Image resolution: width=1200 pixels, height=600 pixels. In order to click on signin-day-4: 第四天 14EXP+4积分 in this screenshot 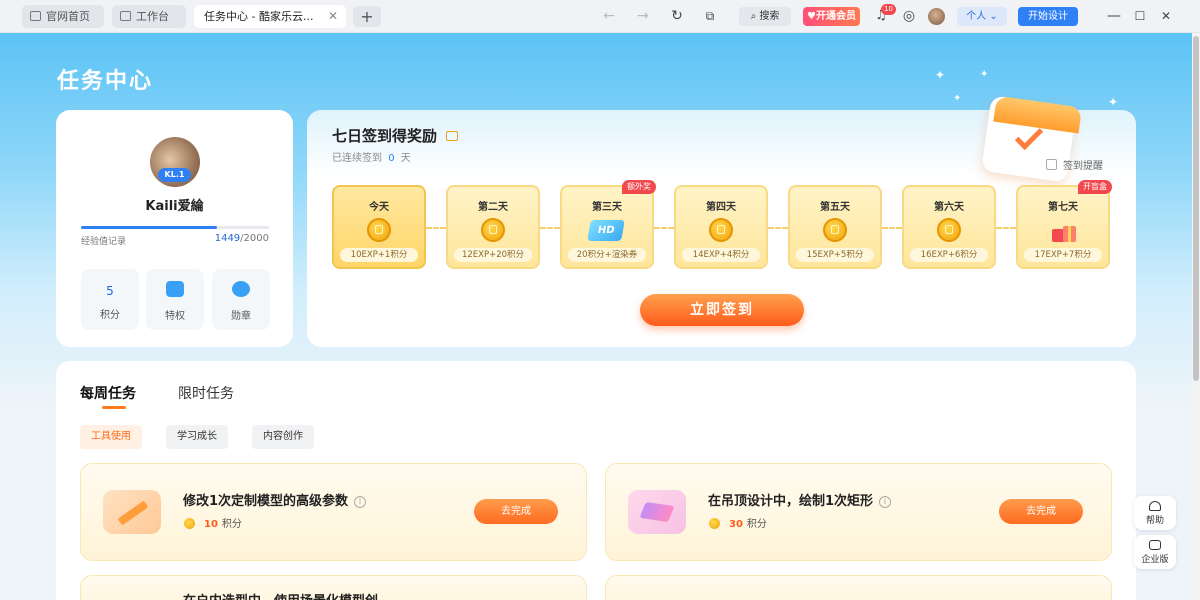, I will do `click(721, 227)`.